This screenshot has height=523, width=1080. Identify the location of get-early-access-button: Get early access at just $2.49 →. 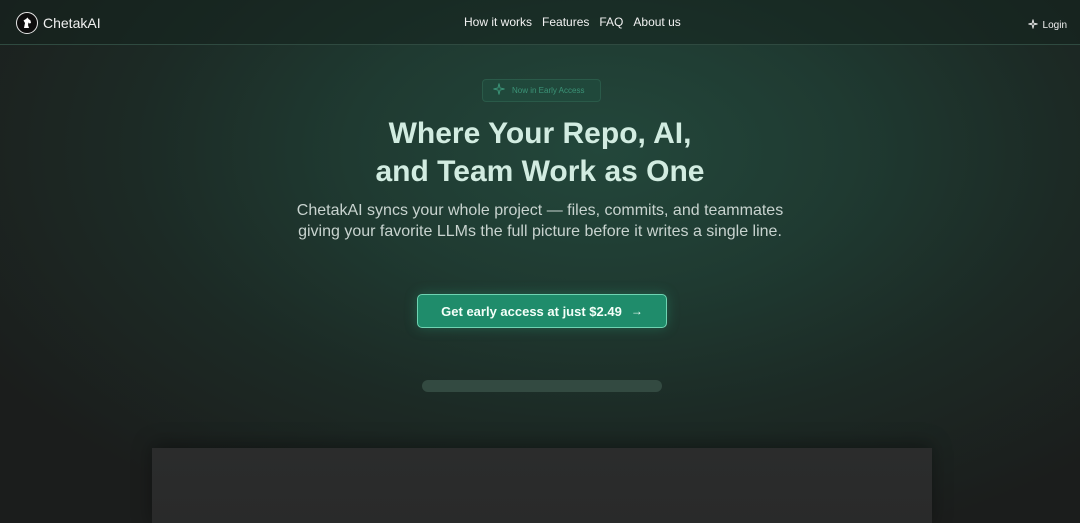
(542, 311).